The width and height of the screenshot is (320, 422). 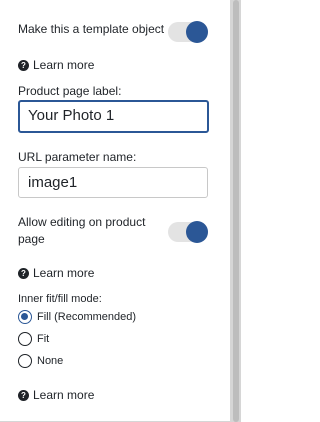 What do you see at coordinates (113, 116) in the screenshot?
I see `product-page-label-input: Your Photo 1` at bounding box center [113, 116].